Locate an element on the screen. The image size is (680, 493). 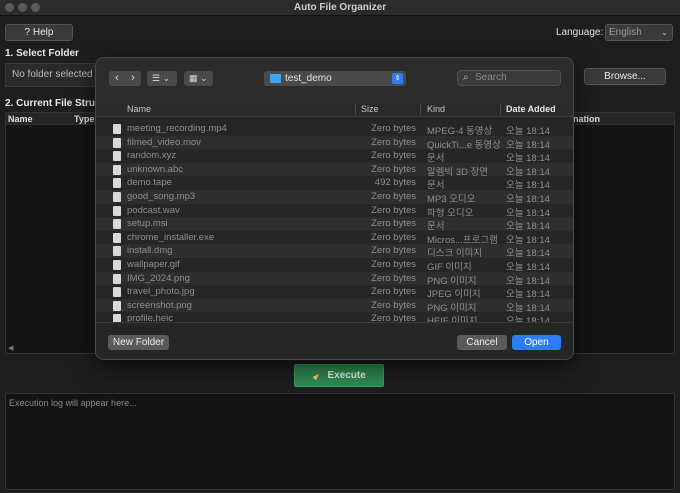
search-icon: ⌕ is located at coordinates (466, 77).